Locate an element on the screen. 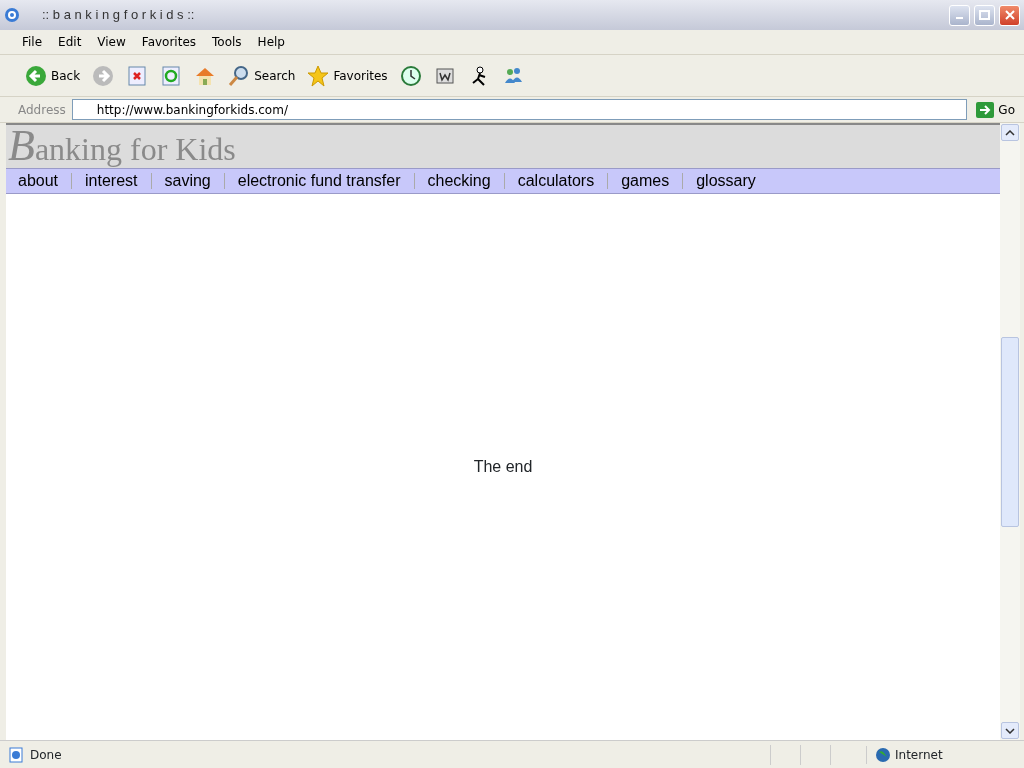 The height and width of the screenshot is (768, 1024). page-icon is located at coordinates (16, 754).